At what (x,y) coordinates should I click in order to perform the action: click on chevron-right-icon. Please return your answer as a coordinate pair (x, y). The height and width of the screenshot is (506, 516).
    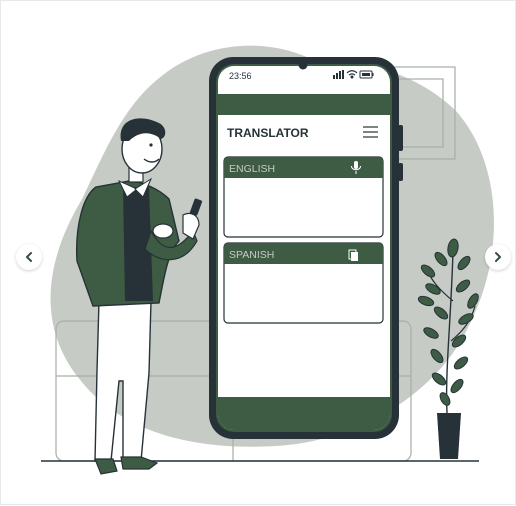
    Looking at the image, I should click on (498, 257).